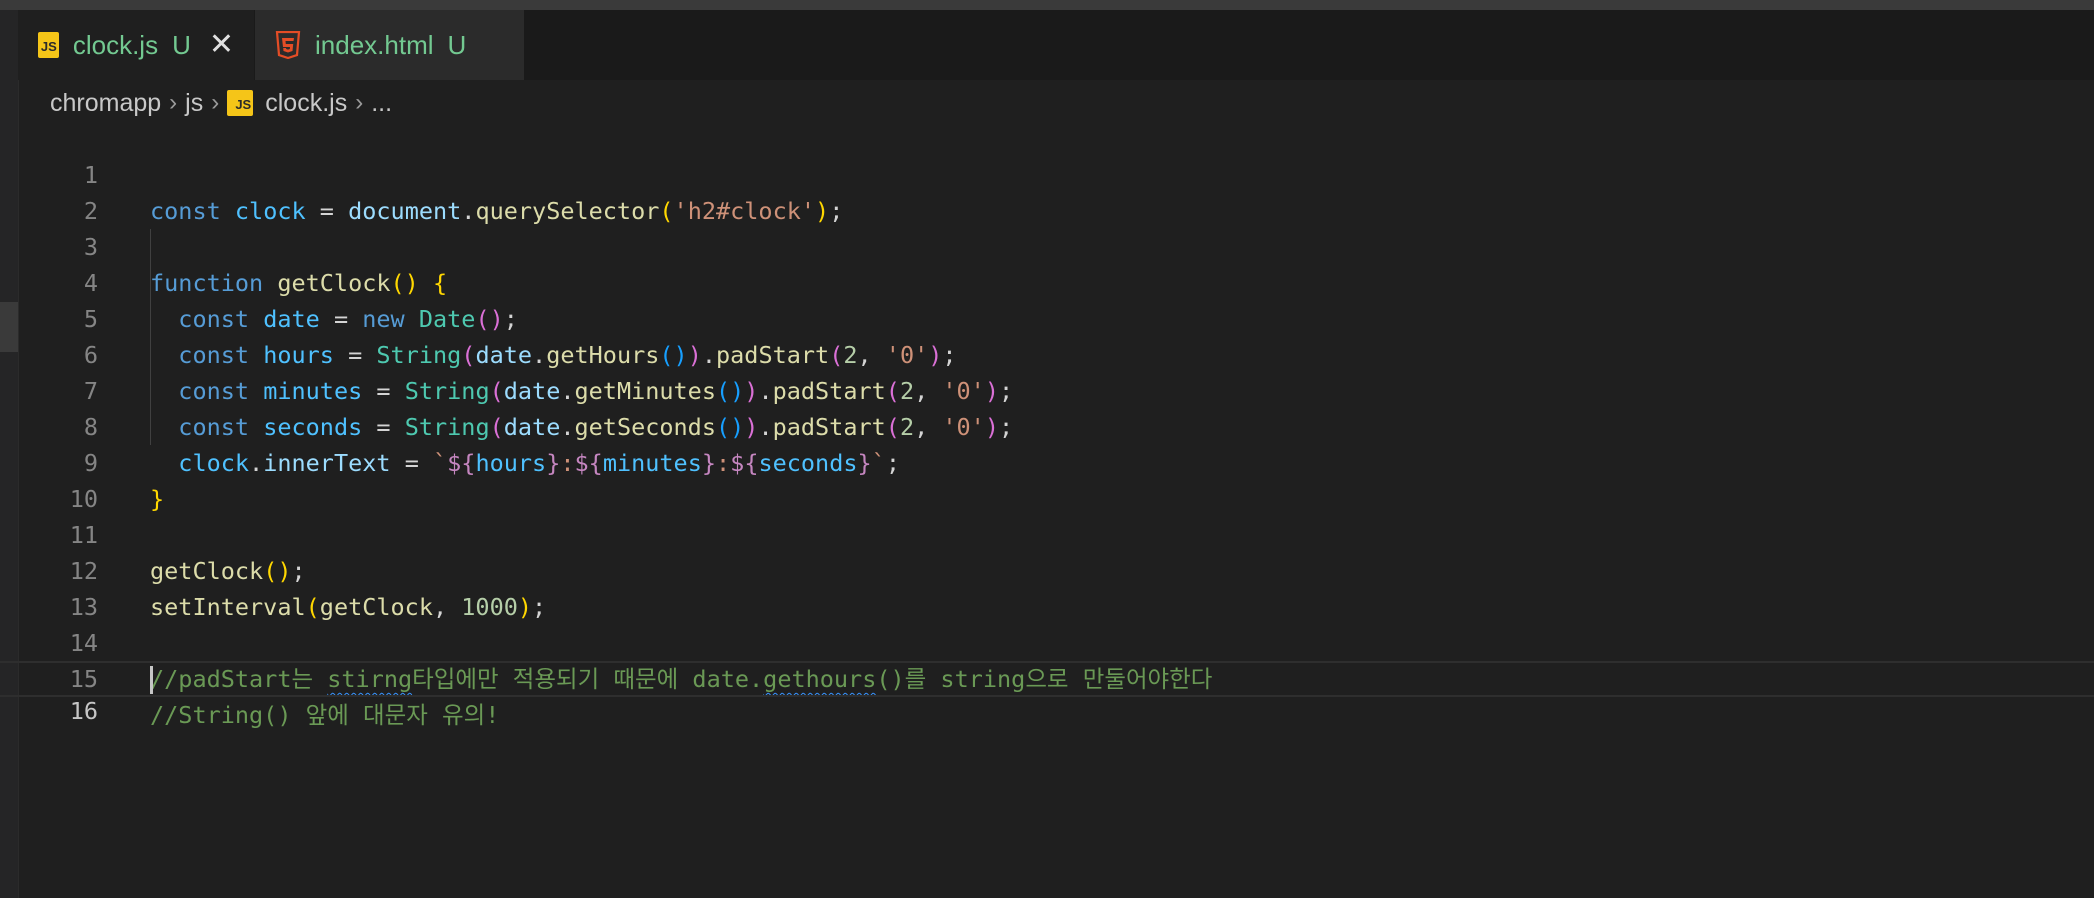 This screenshot has width=2094, height=898. Describe the element at coordinates (1047, 533) in the screenshot. I see `code-line: 11 getClock();` at that location.